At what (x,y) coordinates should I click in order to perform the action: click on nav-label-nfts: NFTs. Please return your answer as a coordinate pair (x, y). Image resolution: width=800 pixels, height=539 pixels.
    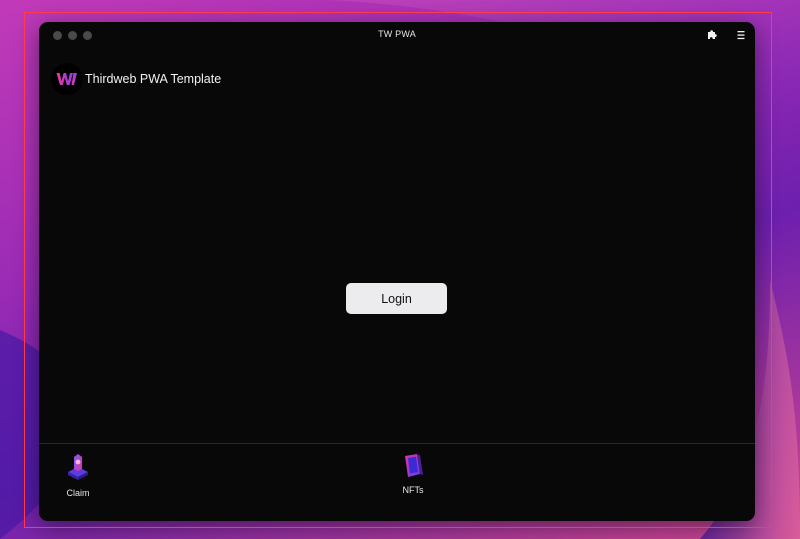
    Looking at the image, I should click on (413, 490).